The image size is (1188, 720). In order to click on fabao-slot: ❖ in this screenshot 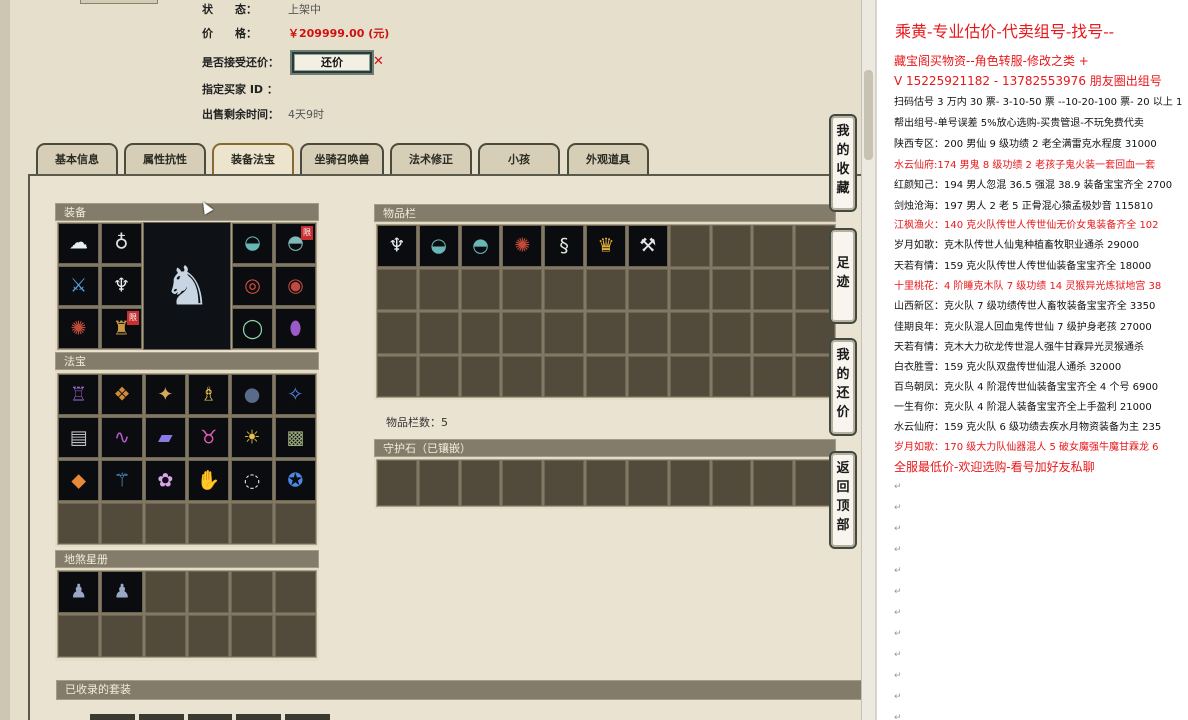, I will do `click(122, 394)`.